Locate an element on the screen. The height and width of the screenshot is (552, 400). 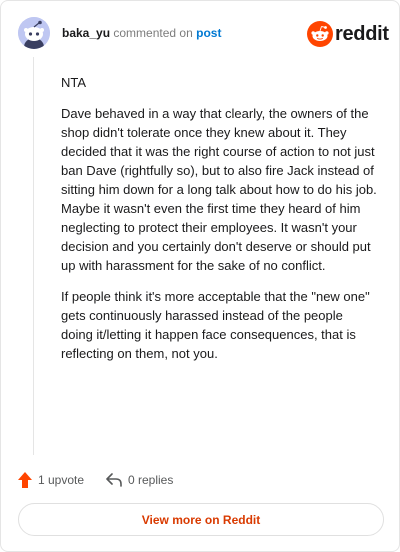
username-link: baka_yu is located at coordinates (86, 33).